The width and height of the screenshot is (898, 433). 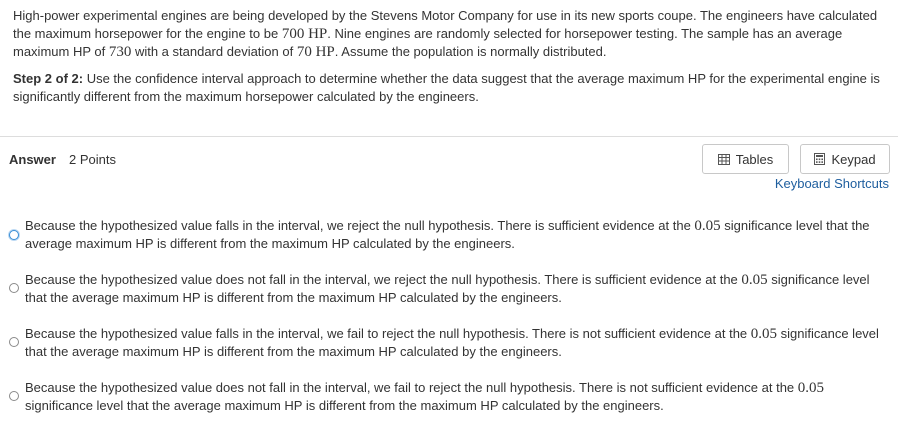 What do you see at coordinates (48, 78) in the screenshot?
I see `step-label: Step 2 of 2:` at bounding box center [48, 78].